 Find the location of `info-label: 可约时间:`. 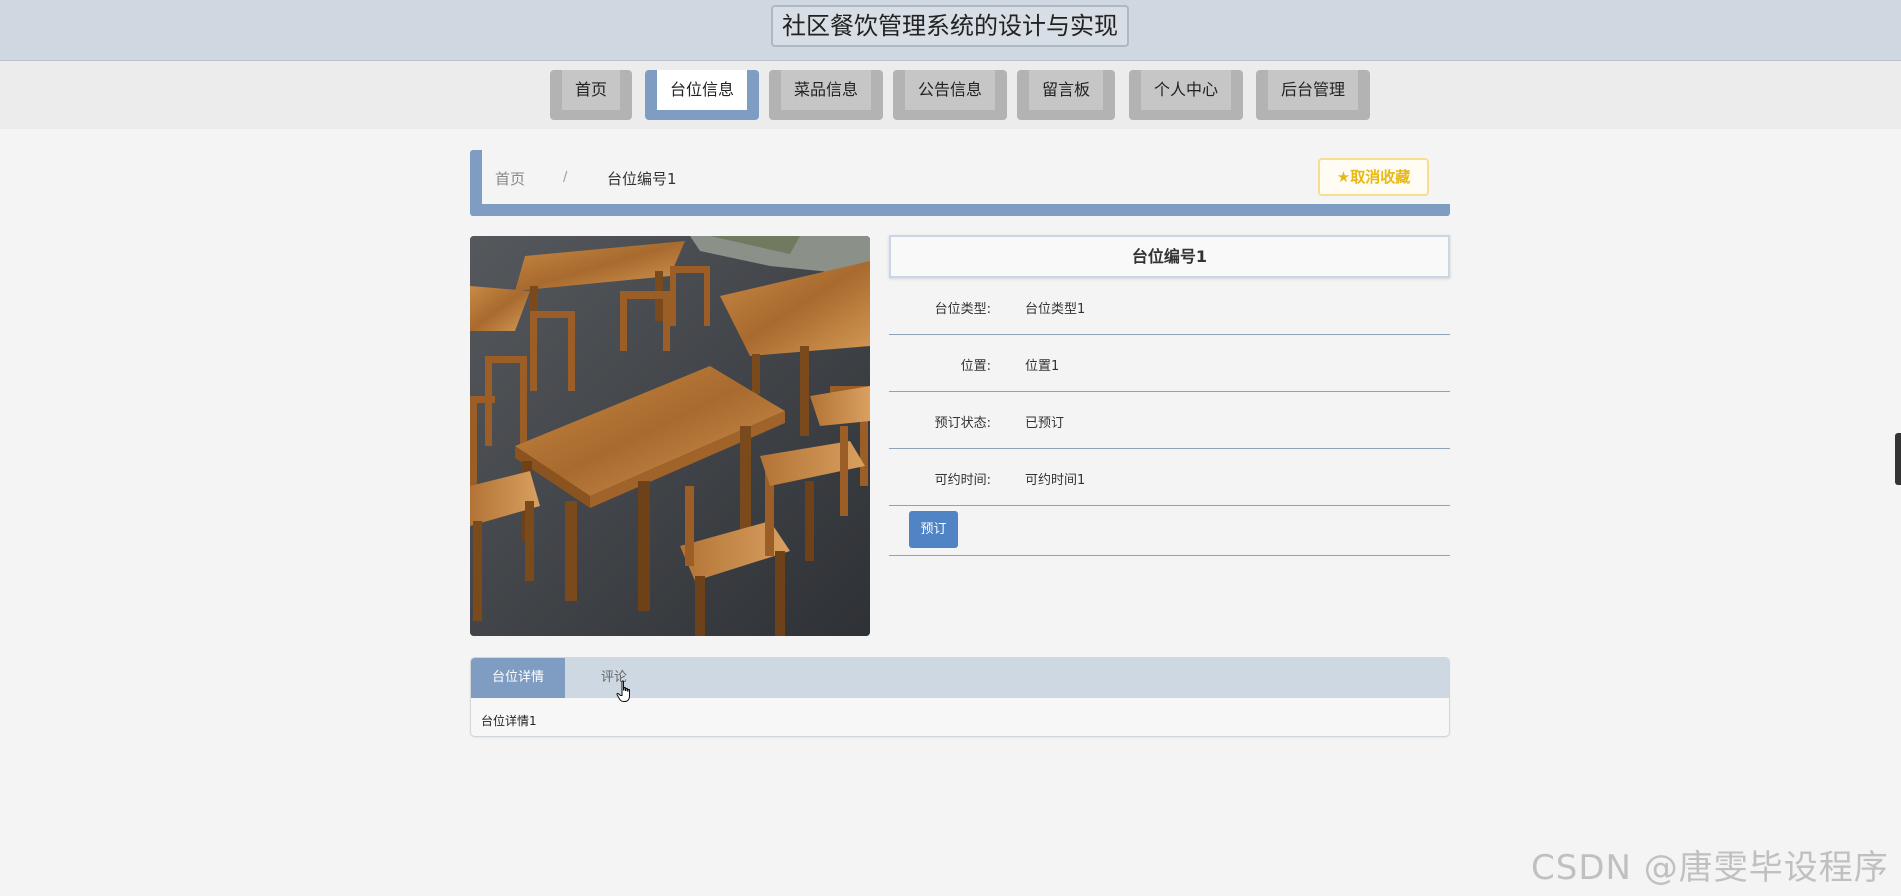

info-label: 可约时间: is located at coordinates (962, 480).